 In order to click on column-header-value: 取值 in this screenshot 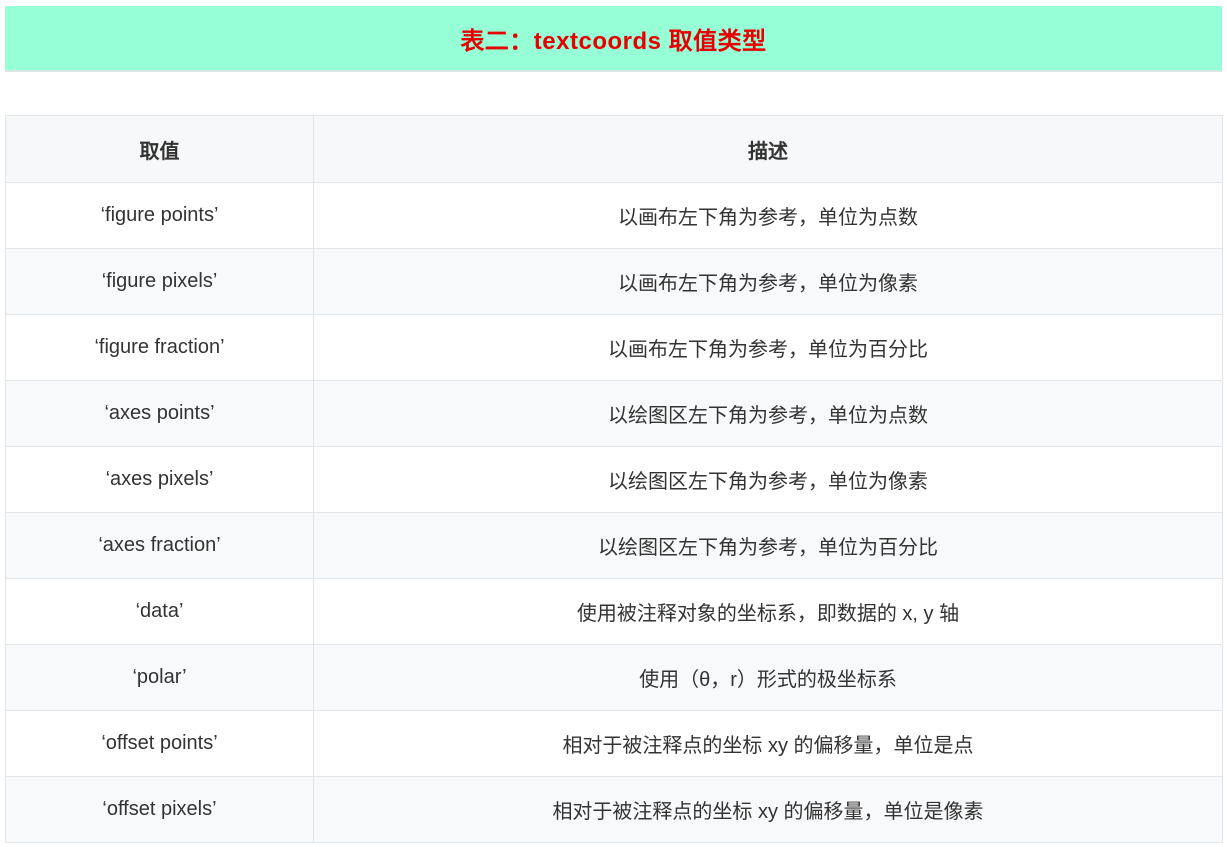, I will do `click(159, 149)`.